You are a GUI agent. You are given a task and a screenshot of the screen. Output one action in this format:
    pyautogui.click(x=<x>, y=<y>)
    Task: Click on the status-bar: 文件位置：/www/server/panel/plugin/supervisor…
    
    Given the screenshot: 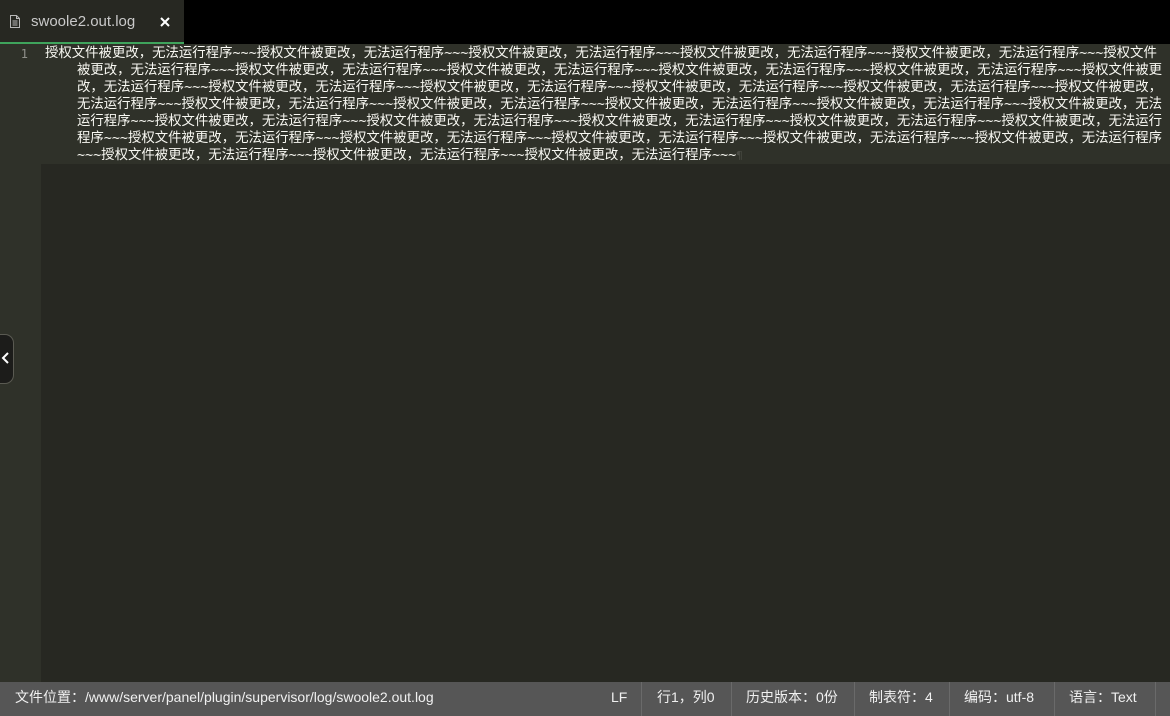 What is the action you would take?
    pyautogui.click(x=585, y=699)
    